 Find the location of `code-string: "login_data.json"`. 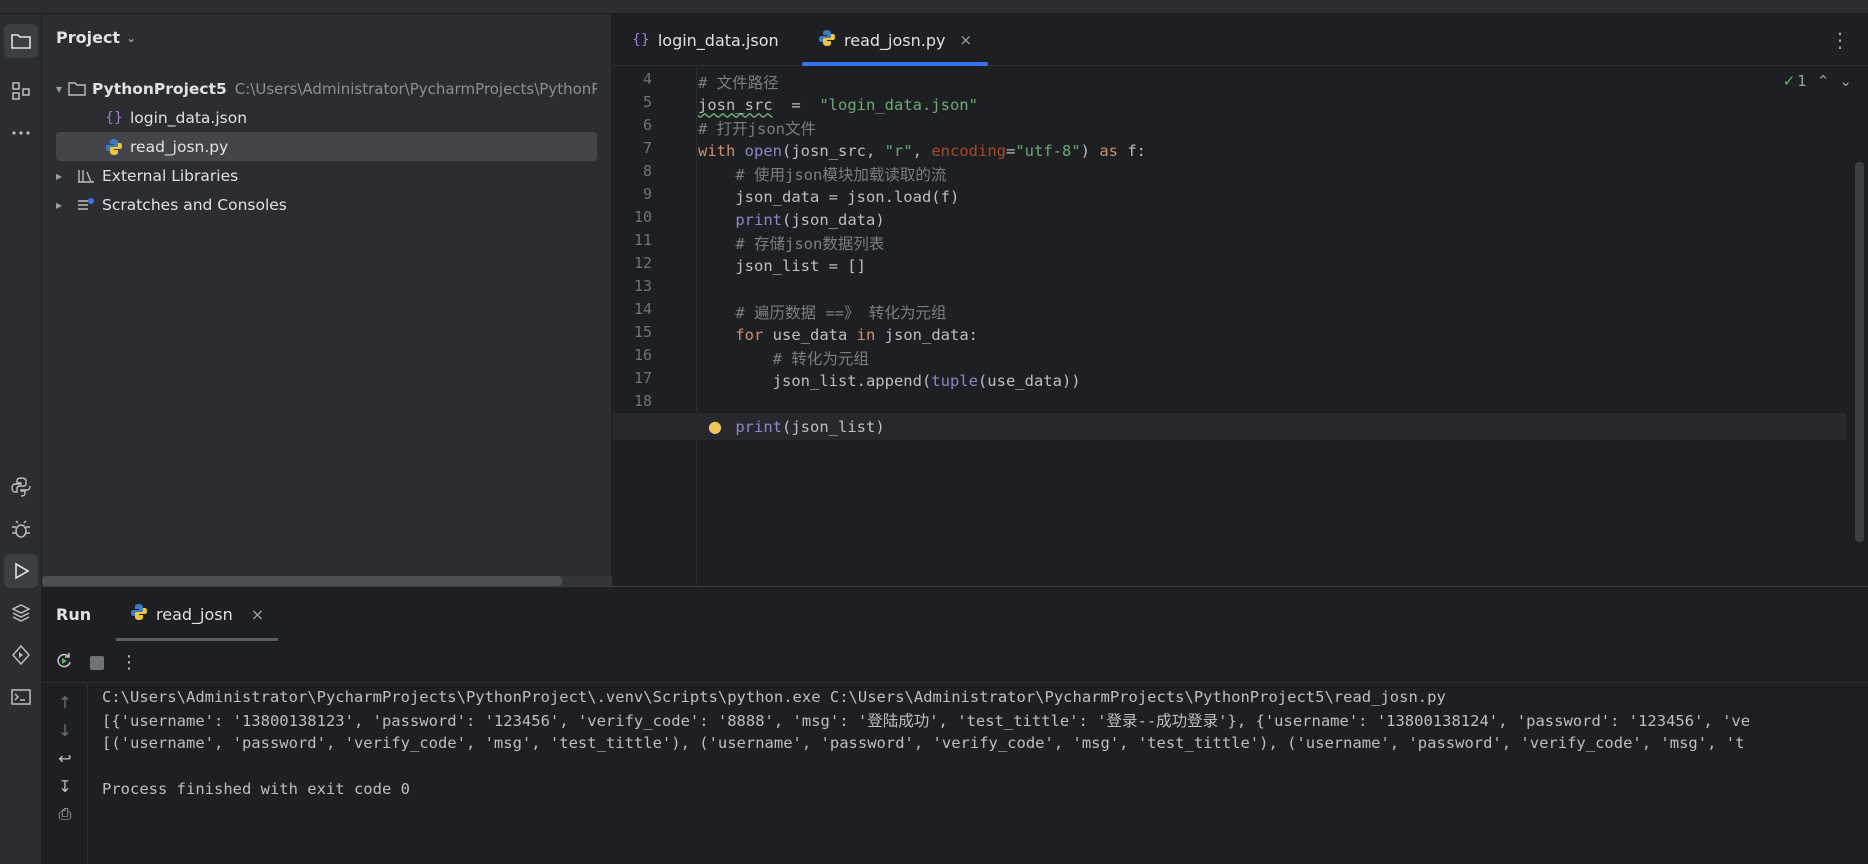

code-string: "login_data.json" is located at coordinates (898, 104).